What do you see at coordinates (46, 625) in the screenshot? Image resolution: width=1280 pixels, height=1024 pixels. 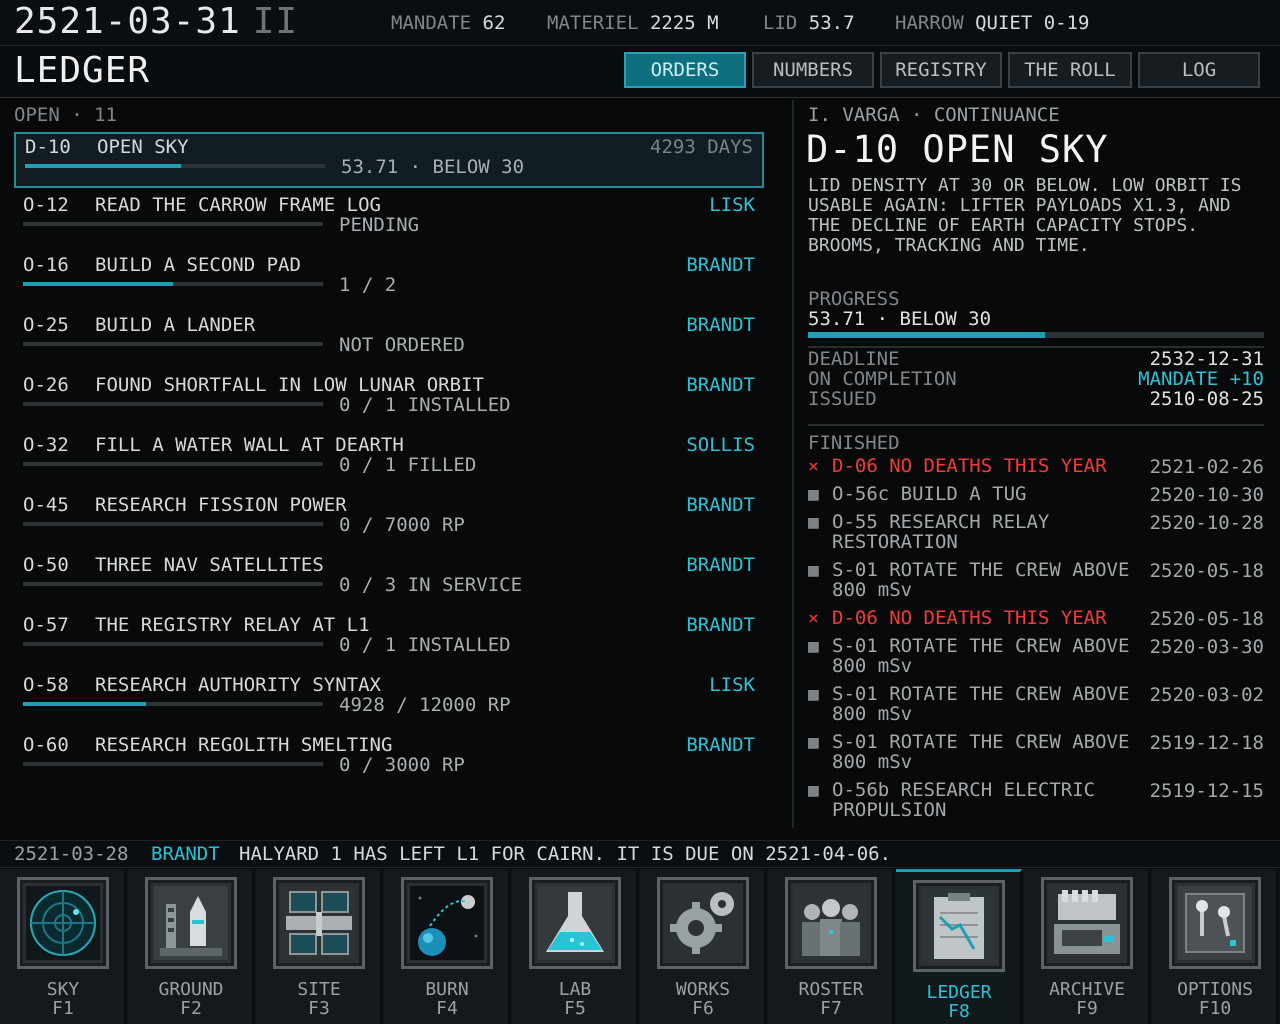 I see `order-code: O-57` at bounding box center [46, 625].